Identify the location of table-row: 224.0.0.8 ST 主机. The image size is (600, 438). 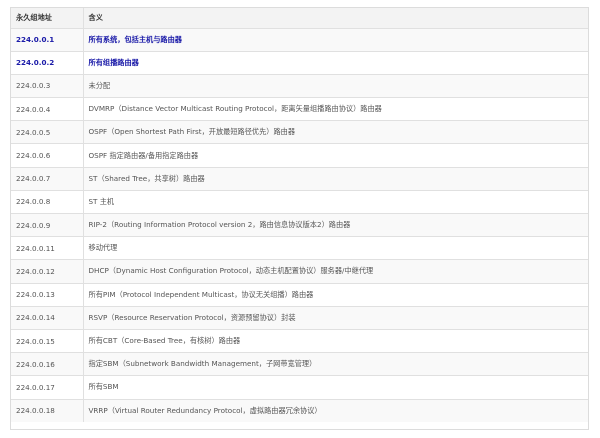
(299, 202).